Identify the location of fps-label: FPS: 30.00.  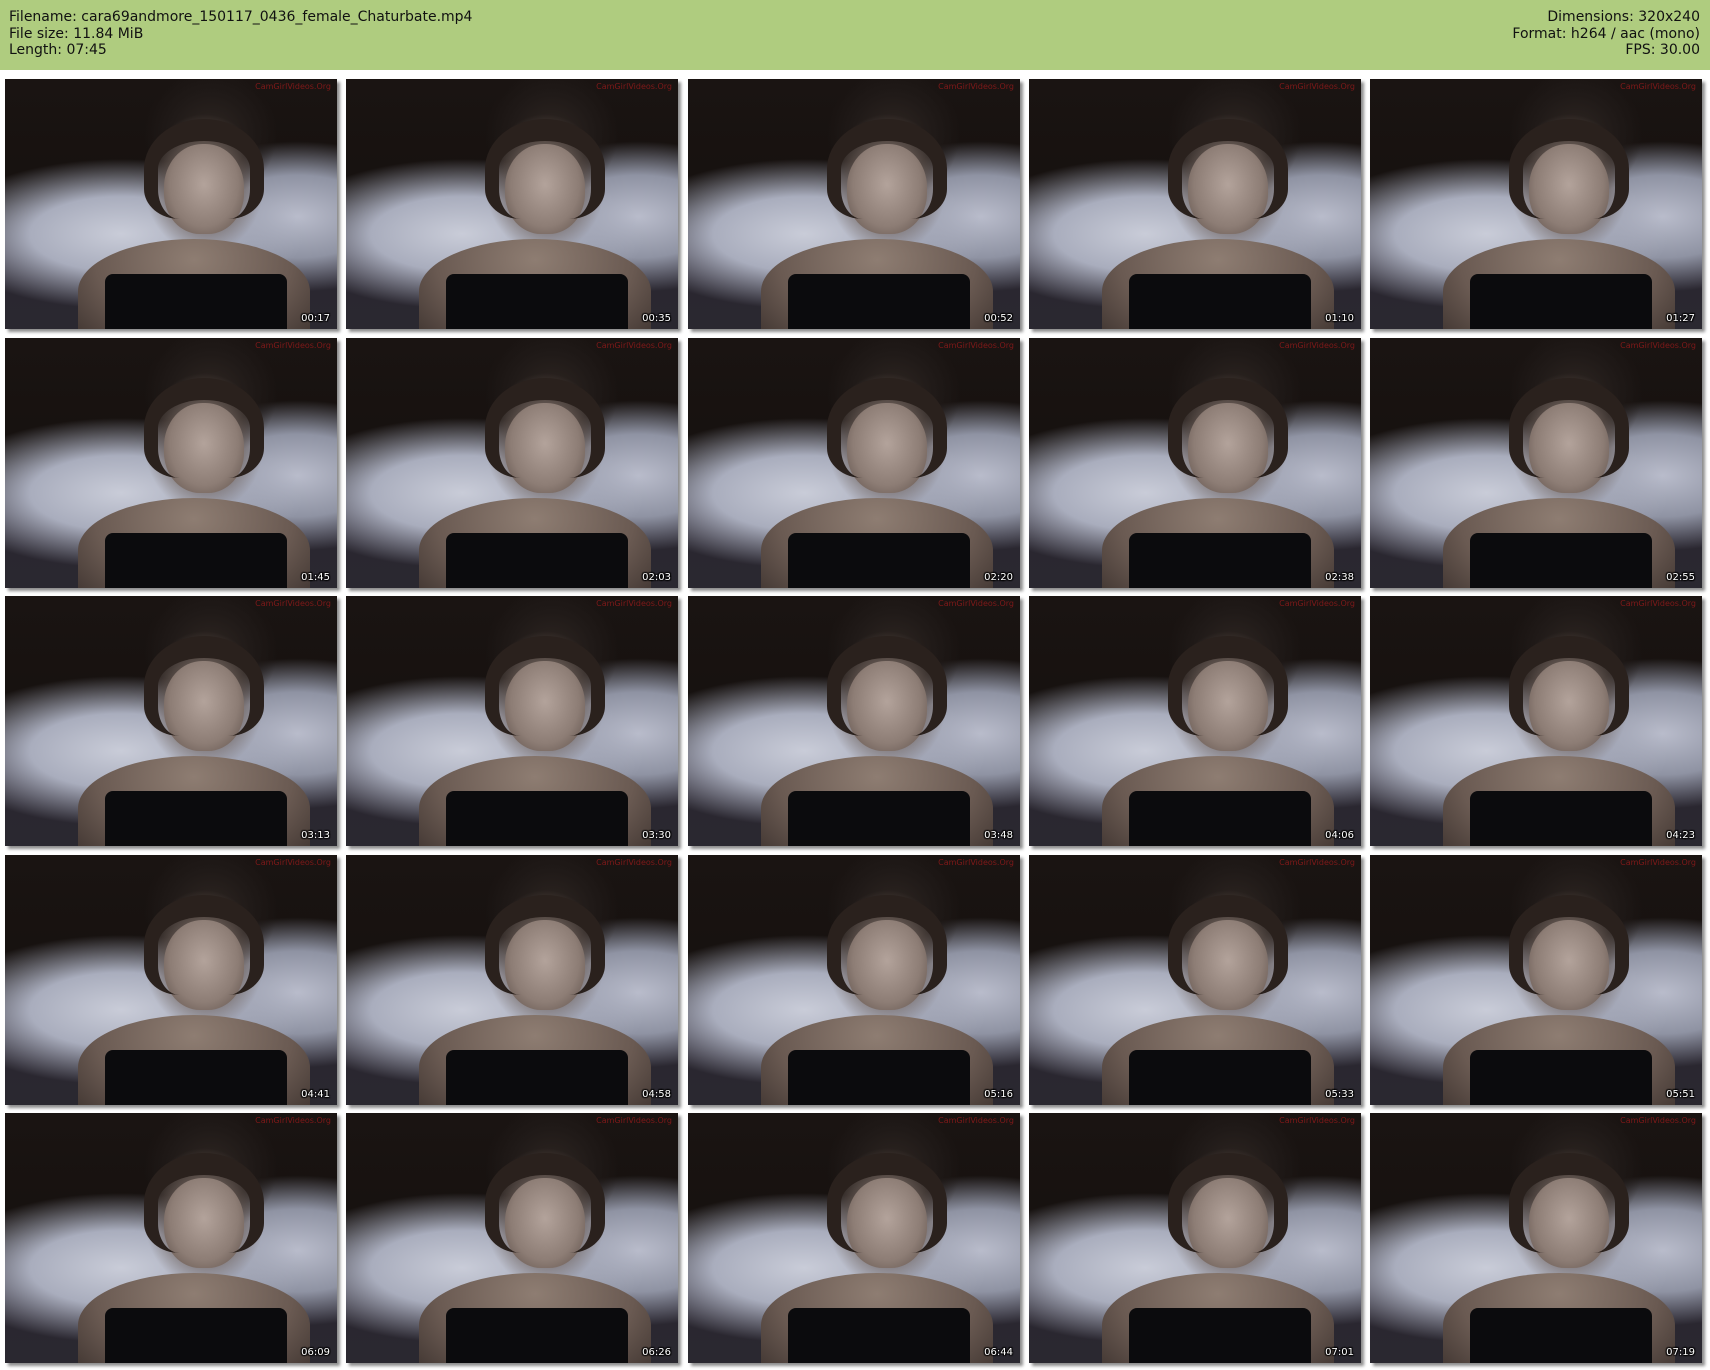
(1662, 50).